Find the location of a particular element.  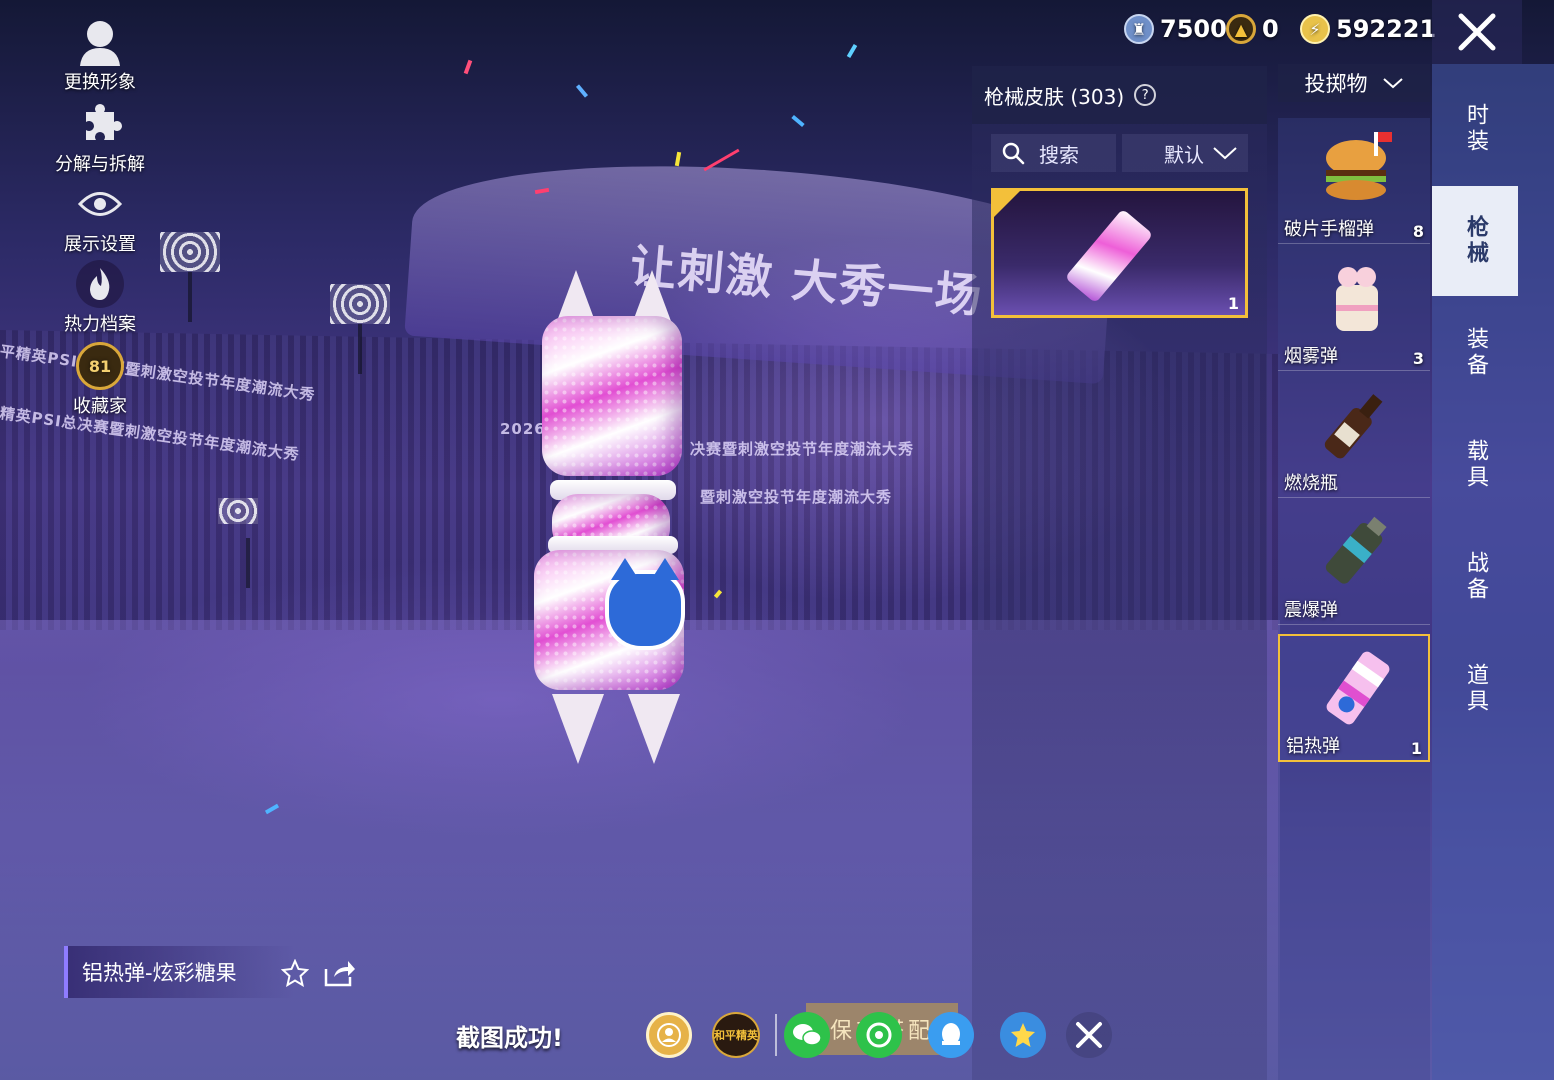

flame-icon is located at coordinates (100, 284).